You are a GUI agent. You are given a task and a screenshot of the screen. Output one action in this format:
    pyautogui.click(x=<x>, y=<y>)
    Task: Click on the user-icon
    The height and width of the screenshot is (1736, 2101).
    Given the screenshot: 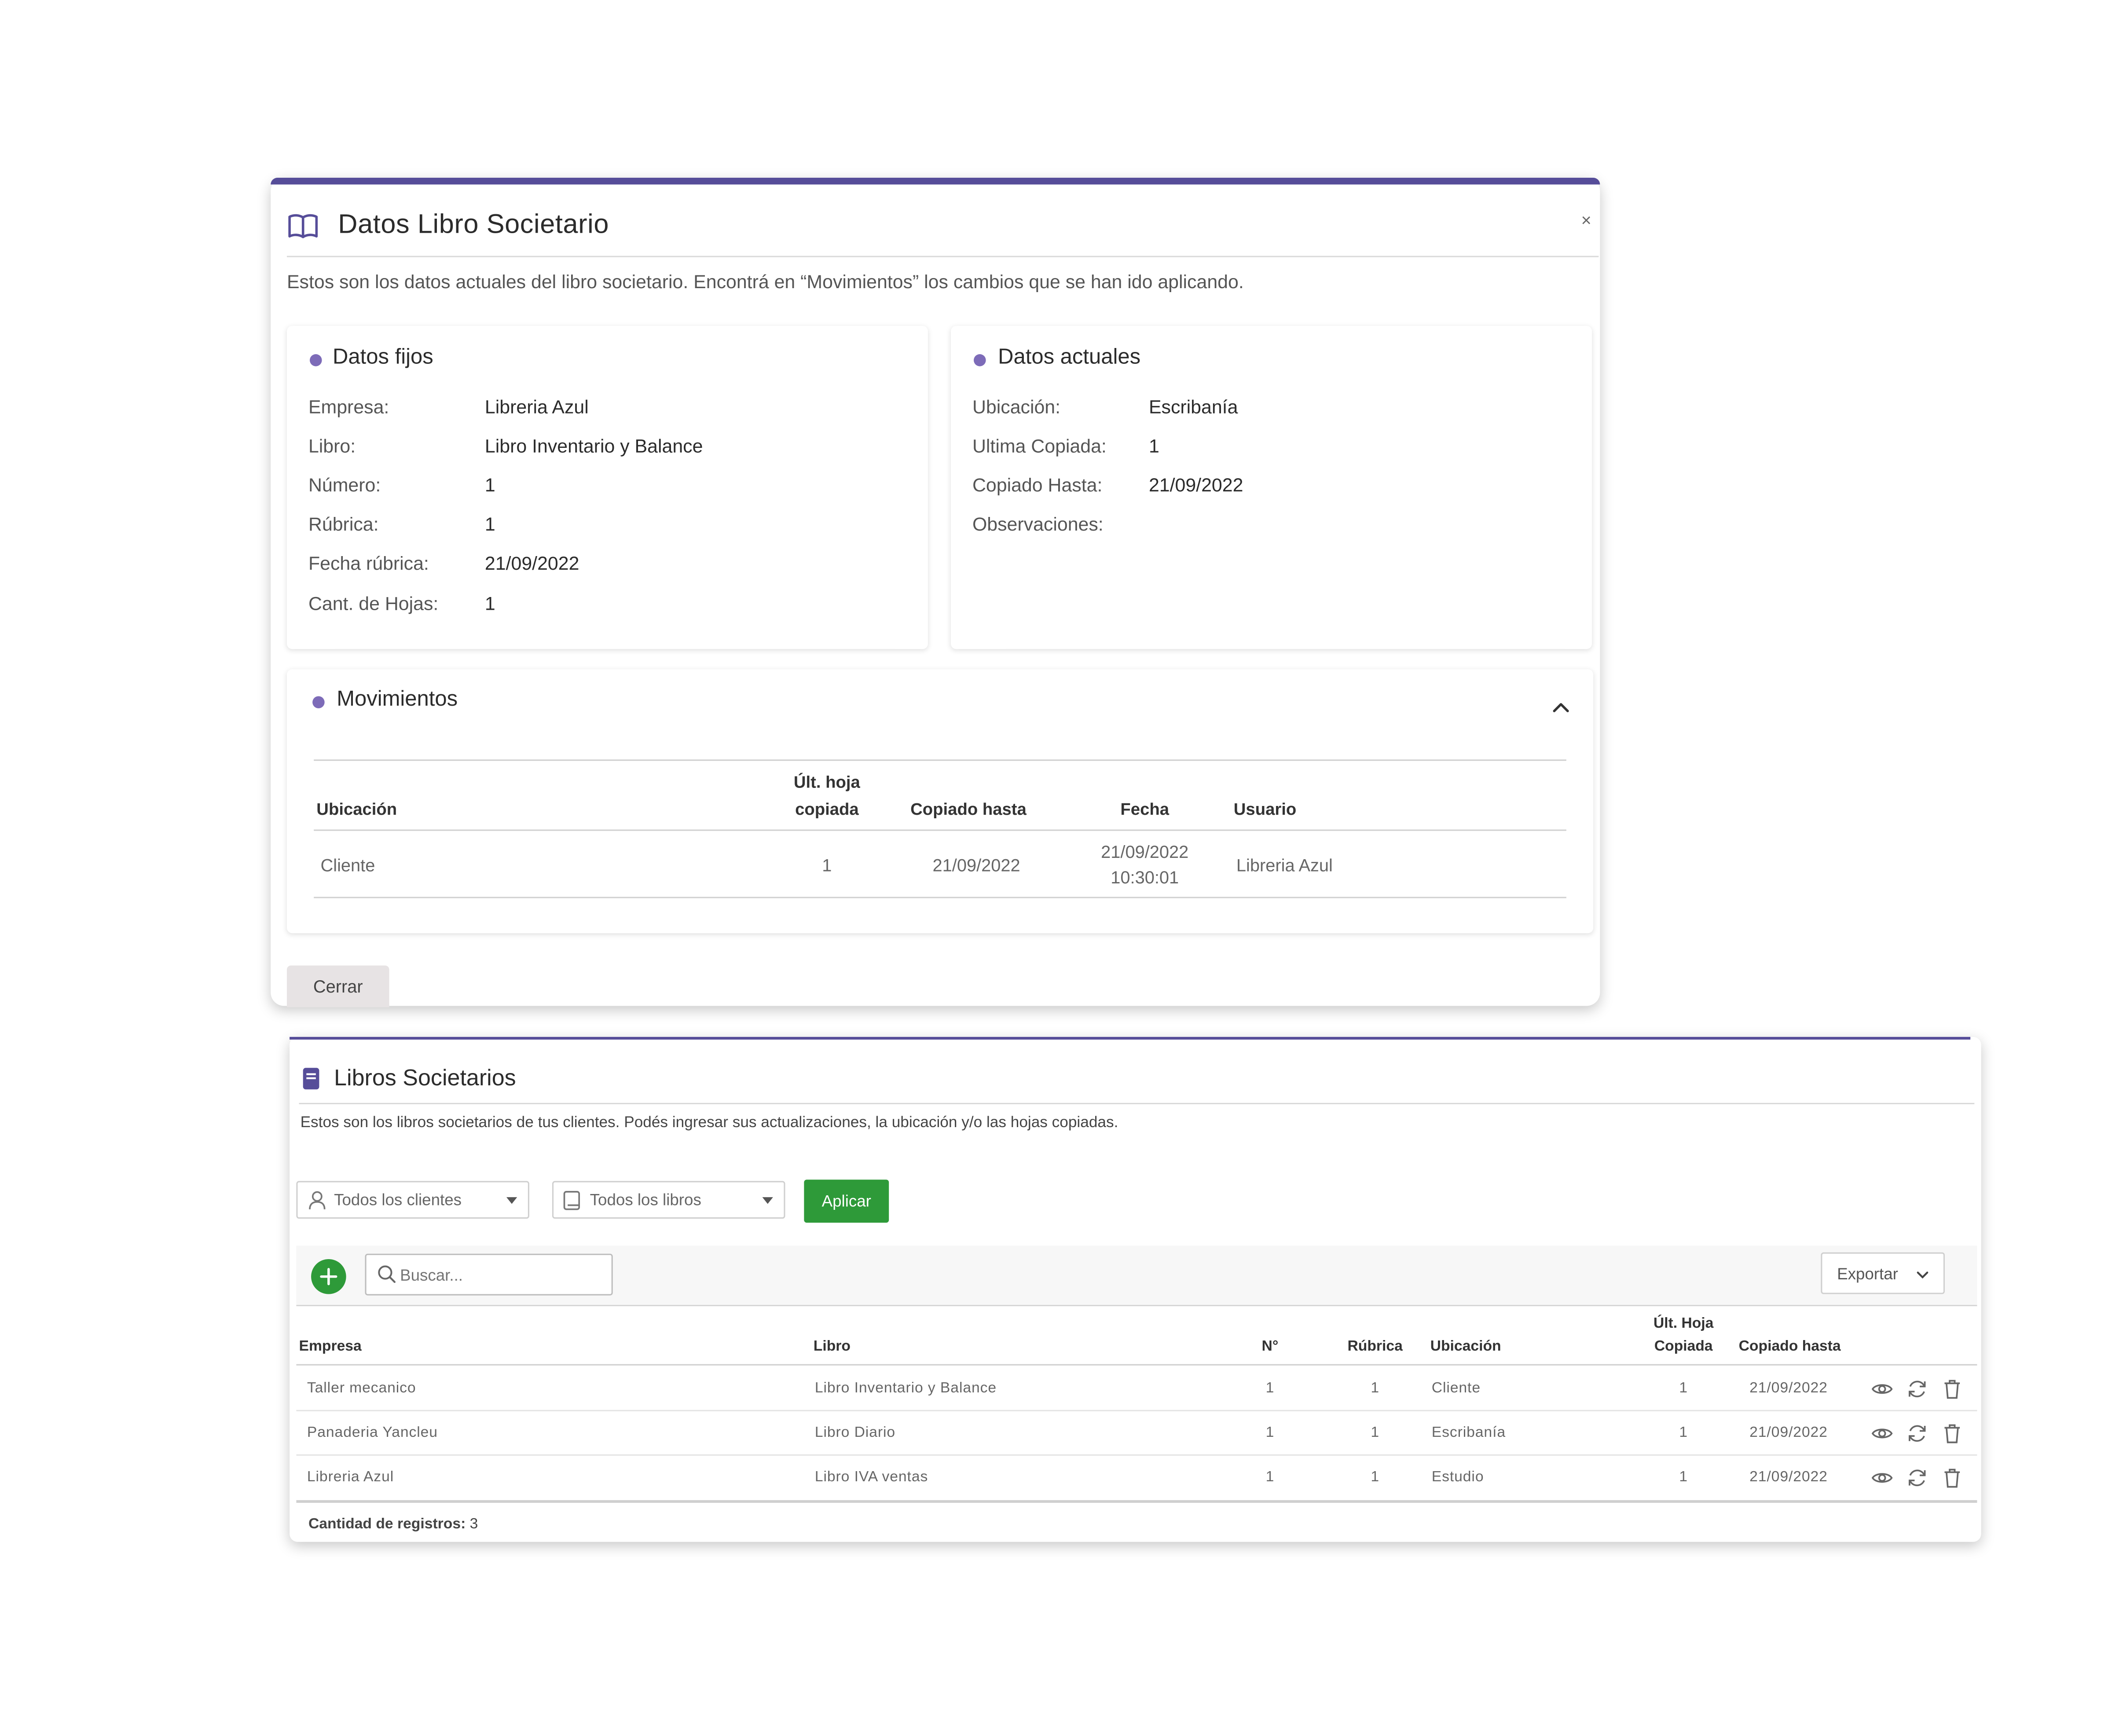 What is the action you would take?
    pyautogui.click(x=317, y=1200)
    